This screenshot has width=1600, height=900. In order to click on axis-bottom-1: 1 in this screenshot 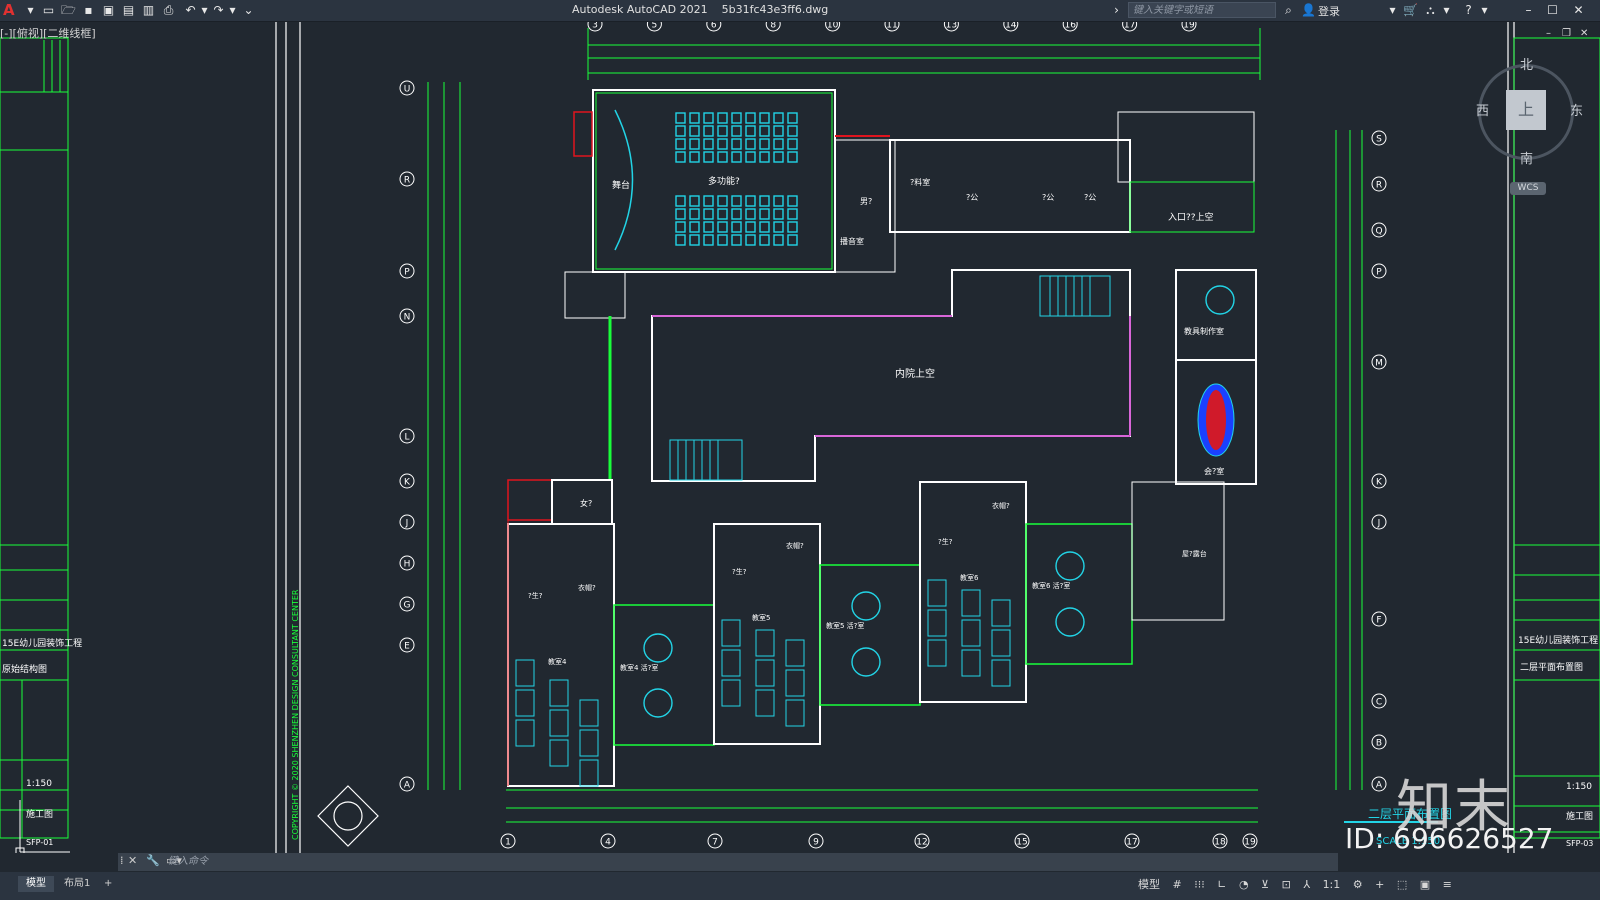, I will do `click(508, 843)`.